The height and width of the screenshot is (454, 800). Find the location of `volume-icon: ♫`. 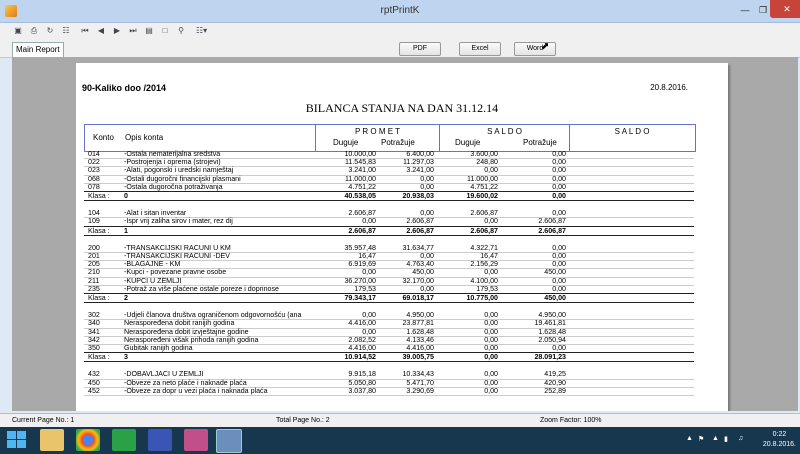

volume-icon: ♫ is located at coordinates (740, 438).